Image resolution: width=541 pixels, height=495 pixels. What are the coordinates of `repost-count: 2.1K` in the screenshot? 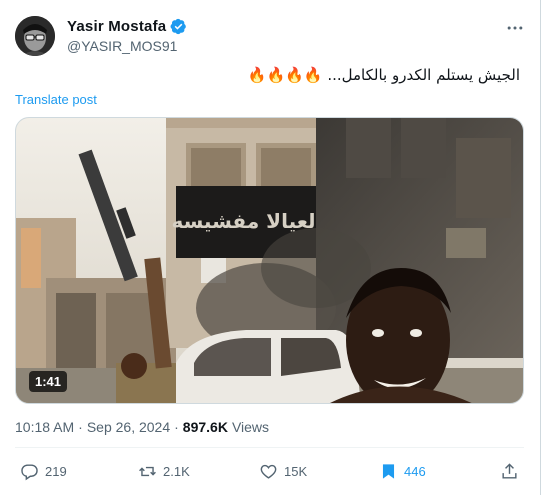 It's located at (176, 471).